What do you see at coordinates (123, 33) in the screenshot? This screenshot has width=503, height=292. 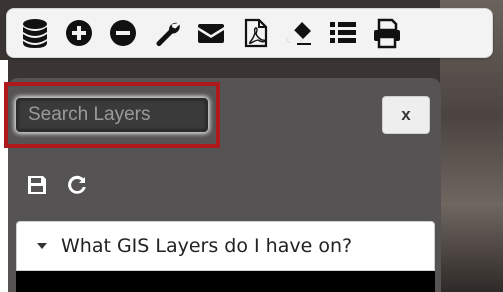 I see `zoom-out-minus-icon` at bounding box center [123, 33].